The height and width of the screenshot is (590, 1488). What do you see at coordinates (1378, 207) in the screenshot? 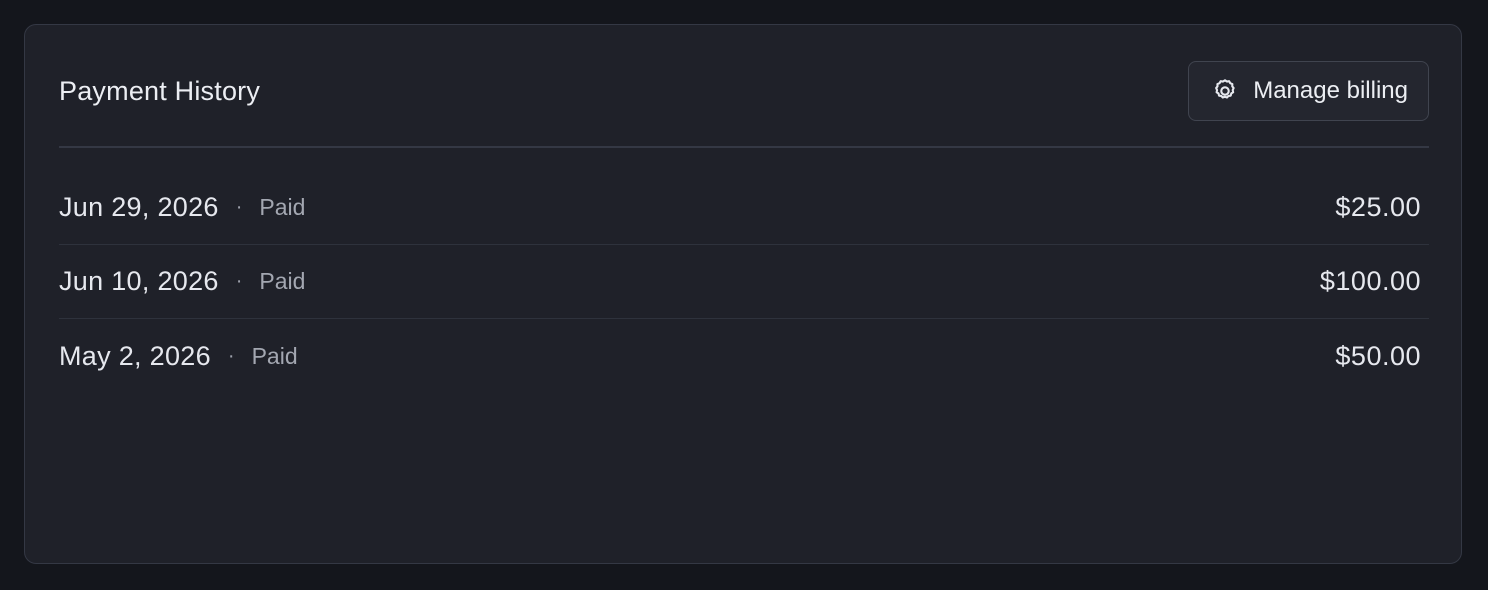
I see `payment-amount: $25.00` at bounding box center [1378, 207].